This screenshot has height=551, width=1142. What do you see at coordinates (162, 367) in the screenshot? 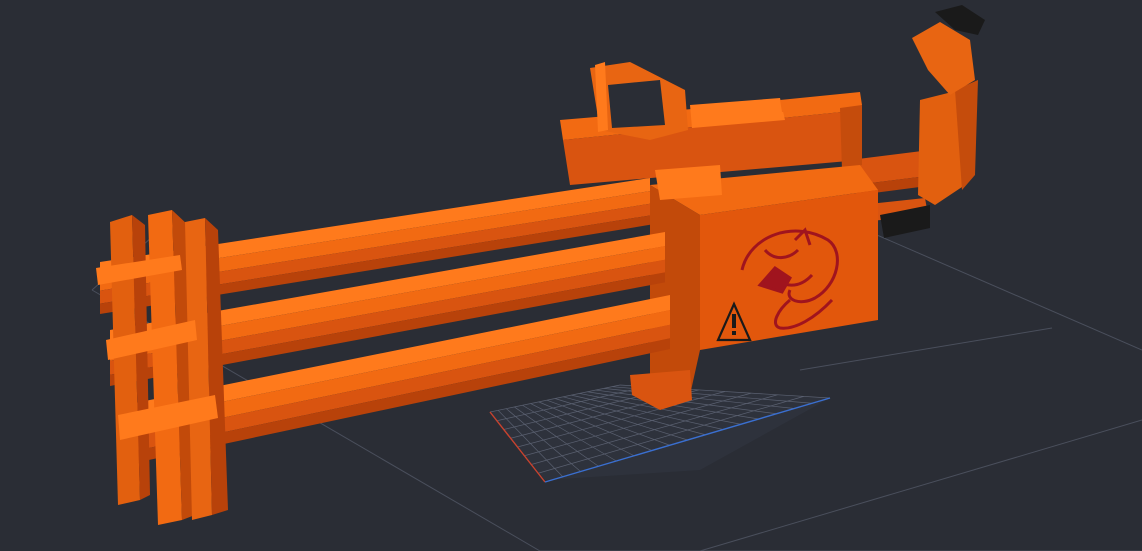
I see `front-plates` at bounding box center [162, 367].